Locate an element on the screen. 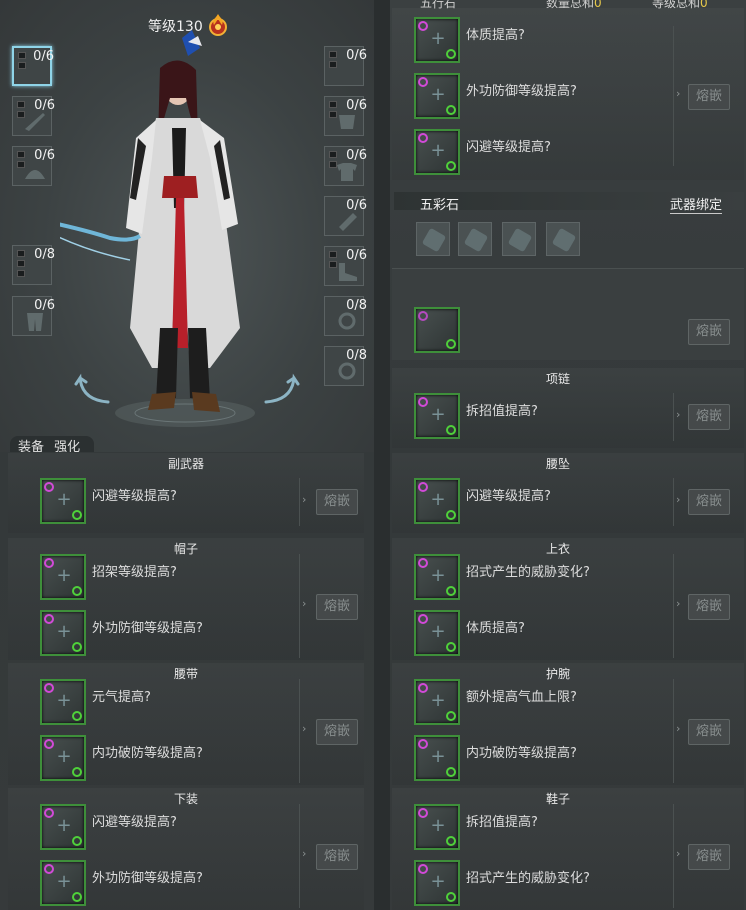  gem-label: 拆招值提高? is located at coordinates (502, 411).